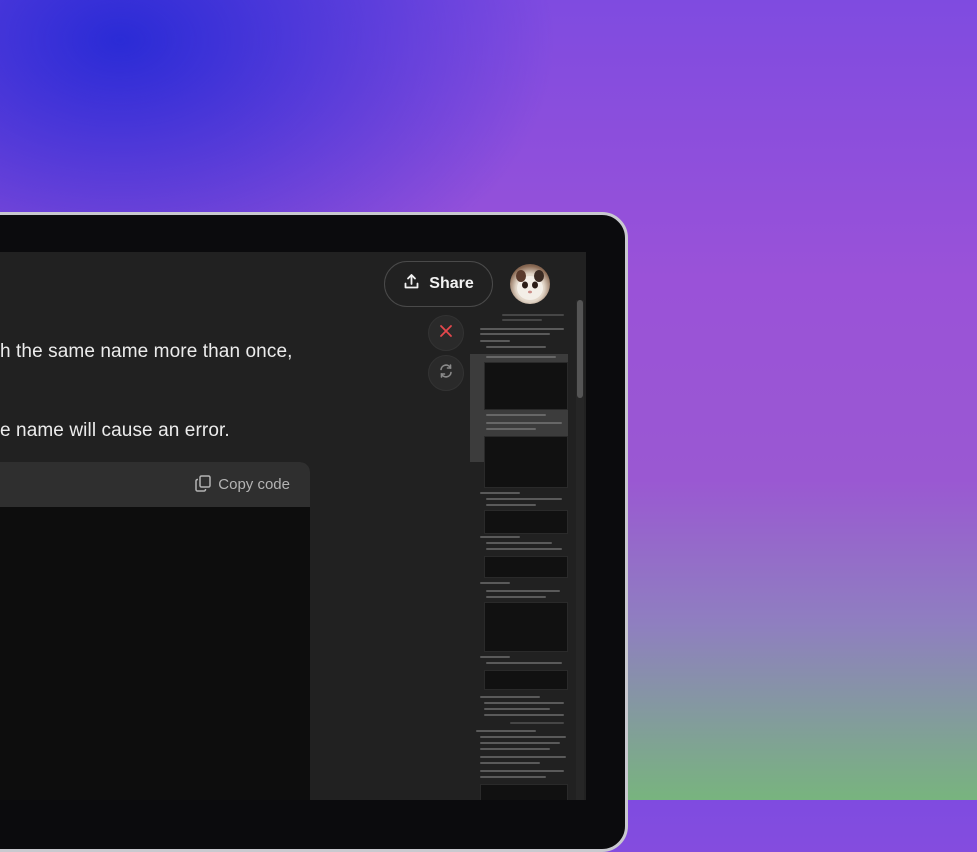 The width and height of the screenshot is (977, 852). Describe the element at coordinates (155, 631) in the screenshot. I see `code-block: Copy code` at that location.